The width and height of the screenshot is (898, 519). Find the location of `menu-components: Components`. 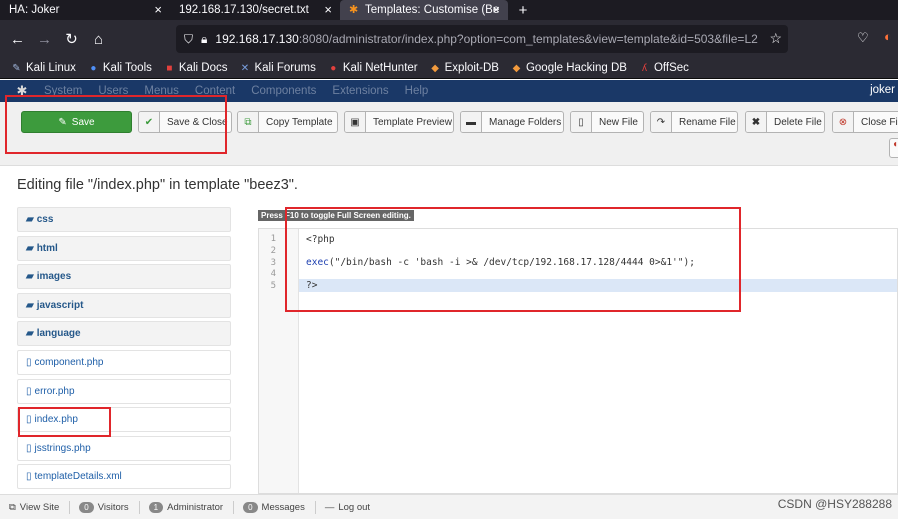

menu-components: Components is located at coordinates (283, 91).